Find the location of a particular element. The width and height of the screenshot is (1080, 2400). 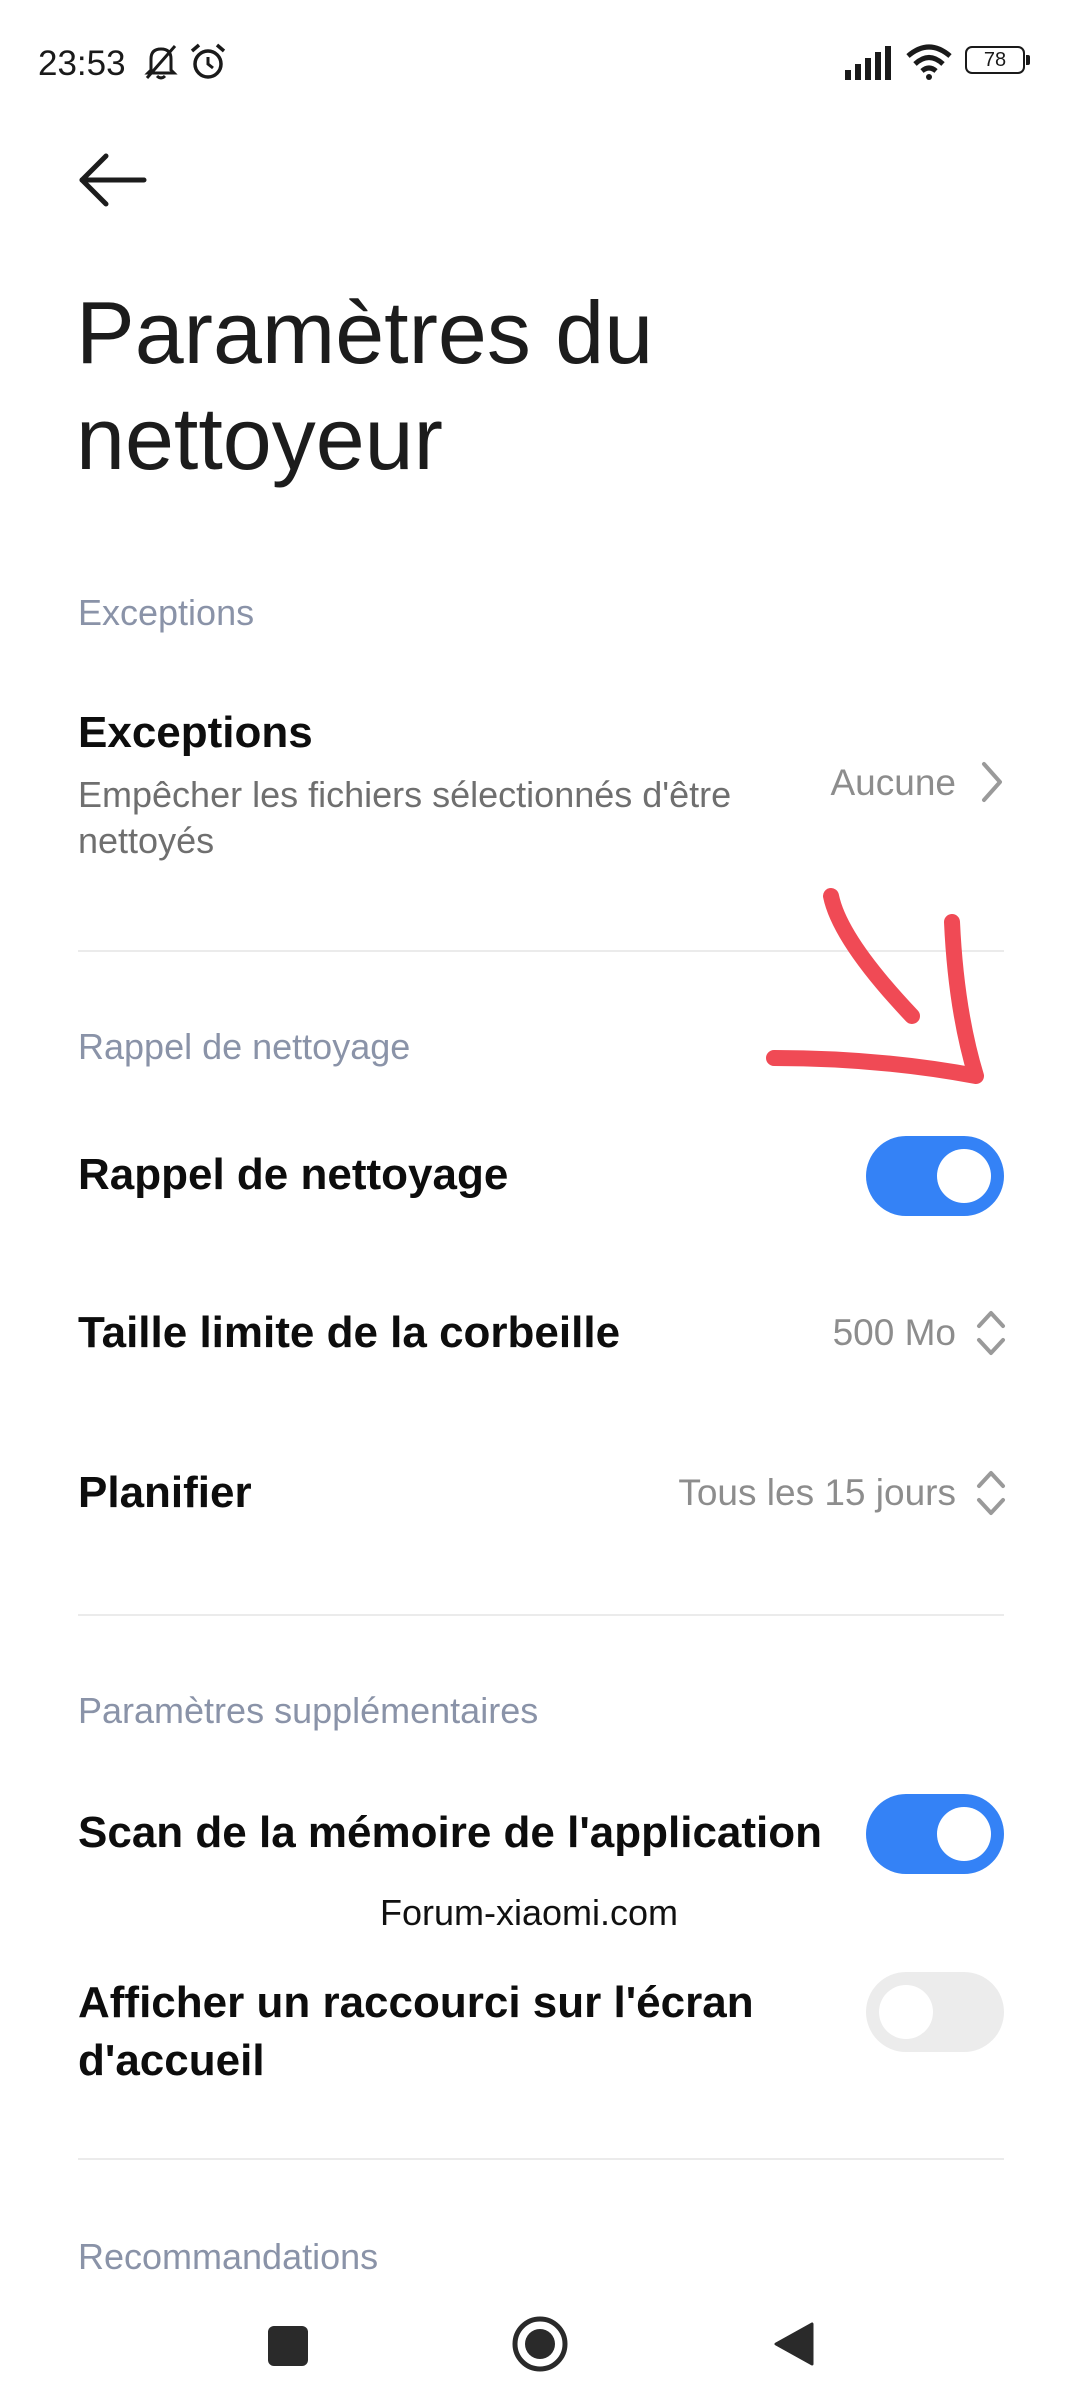

exceptions-item-title: Exceptions is located at coordinates (195, 732).